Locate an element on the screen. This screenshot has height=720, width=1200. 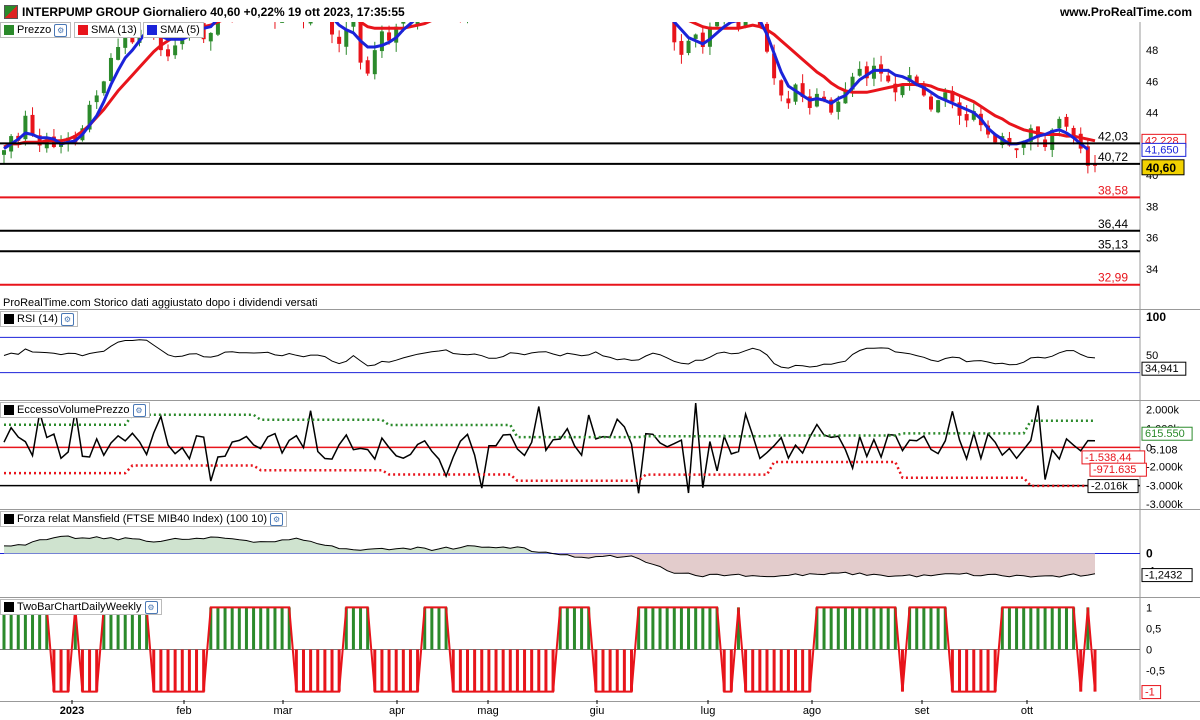
legend-prezzo: Prezzo ⚙ is located at coordinates (36, 30).